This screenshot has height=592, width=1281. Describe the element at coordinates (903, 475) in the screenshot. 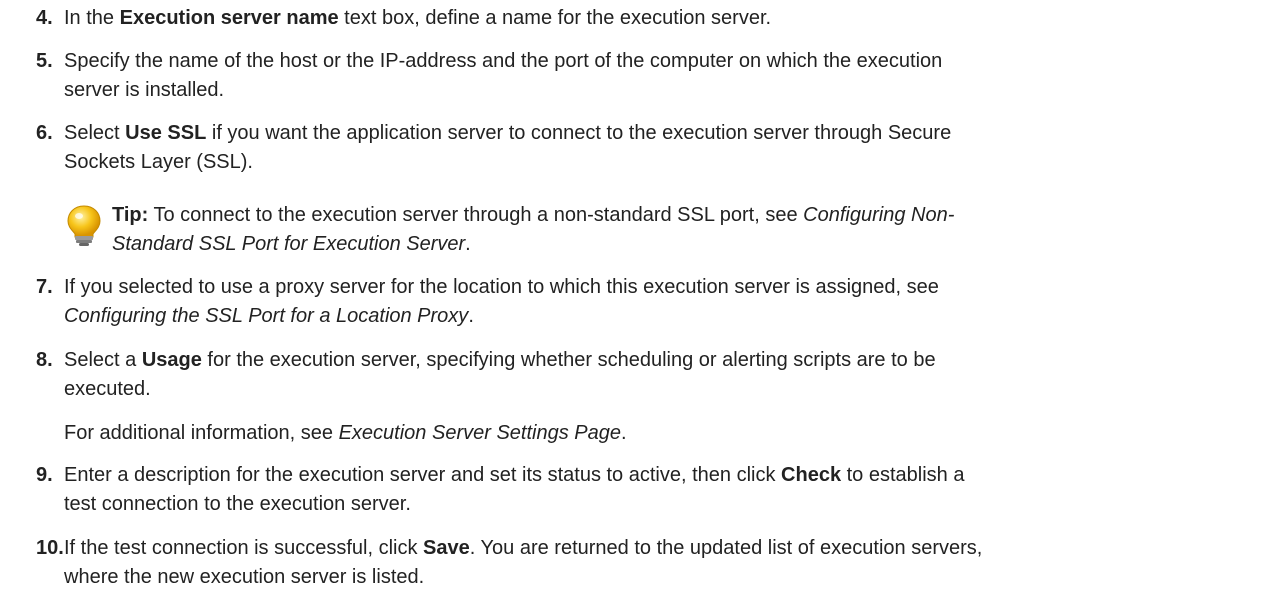

I see `step-text: to establish a` at that location.